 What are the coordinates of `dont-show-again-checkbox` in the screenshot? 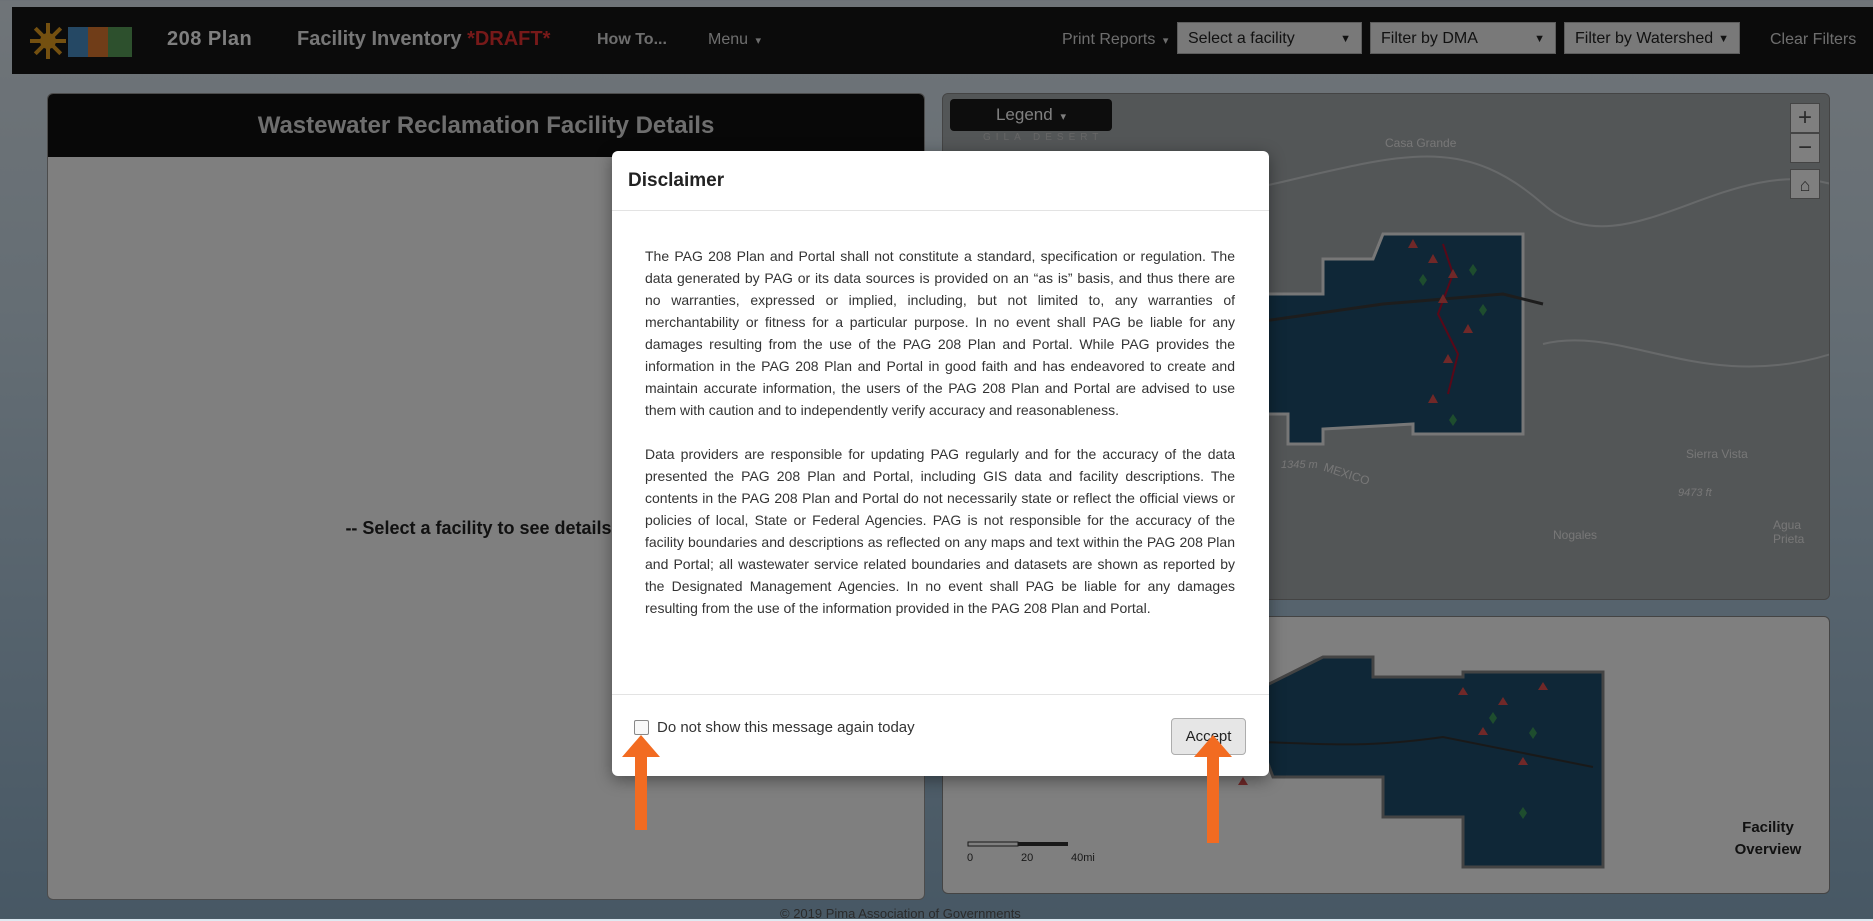 It's located at (641, 727).